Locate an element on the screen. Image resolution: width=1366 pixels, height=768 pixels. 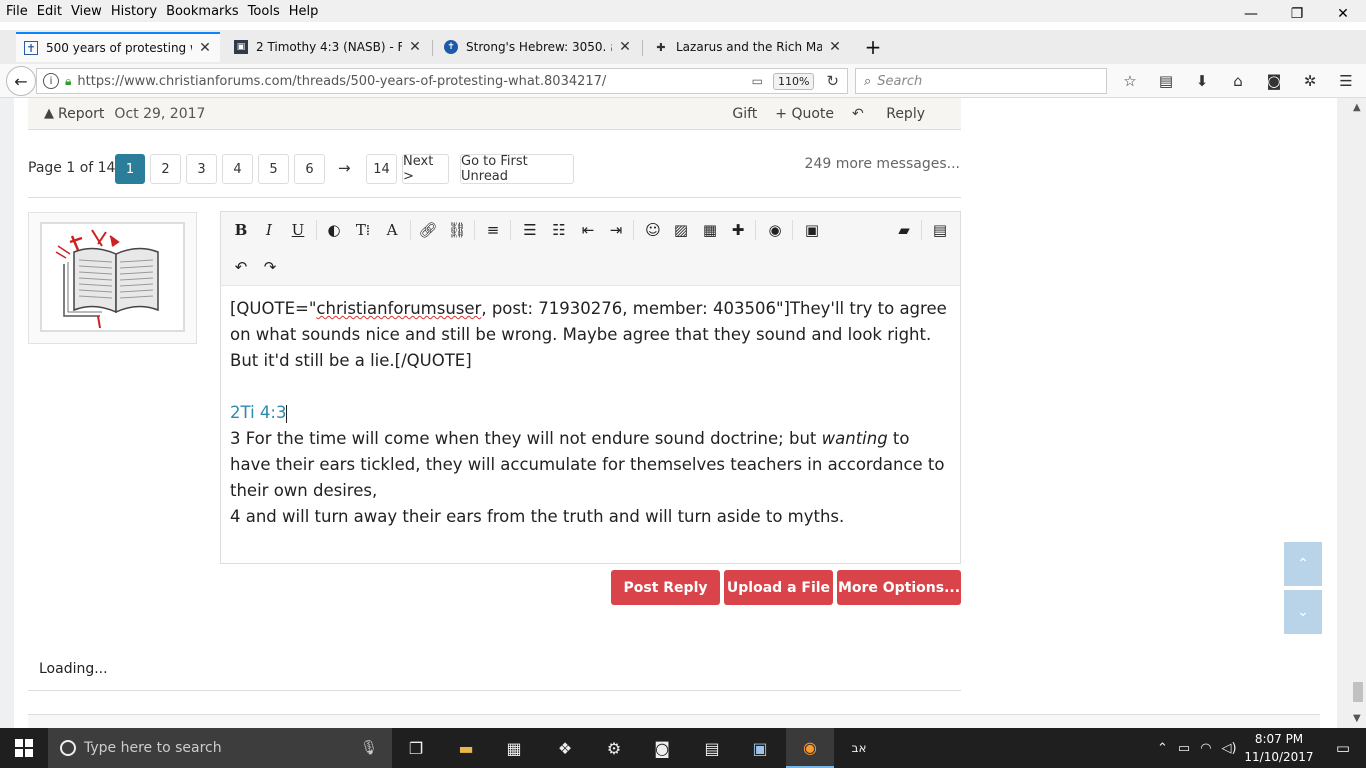
page-3-button: 3 is located at coordinates (201, 169).